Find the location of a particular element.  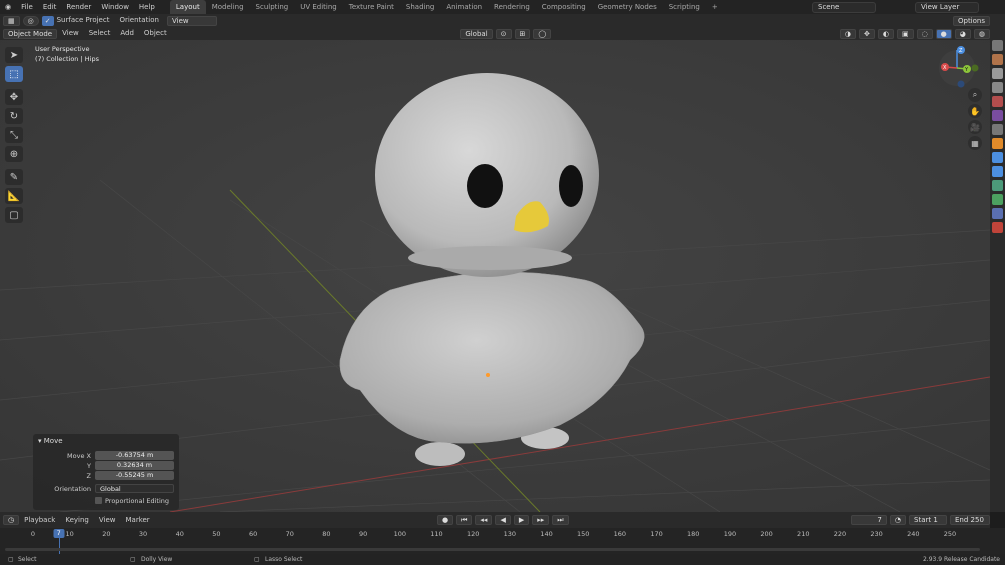

tab-compositing: Compositing is located at coordinates (564, 7).